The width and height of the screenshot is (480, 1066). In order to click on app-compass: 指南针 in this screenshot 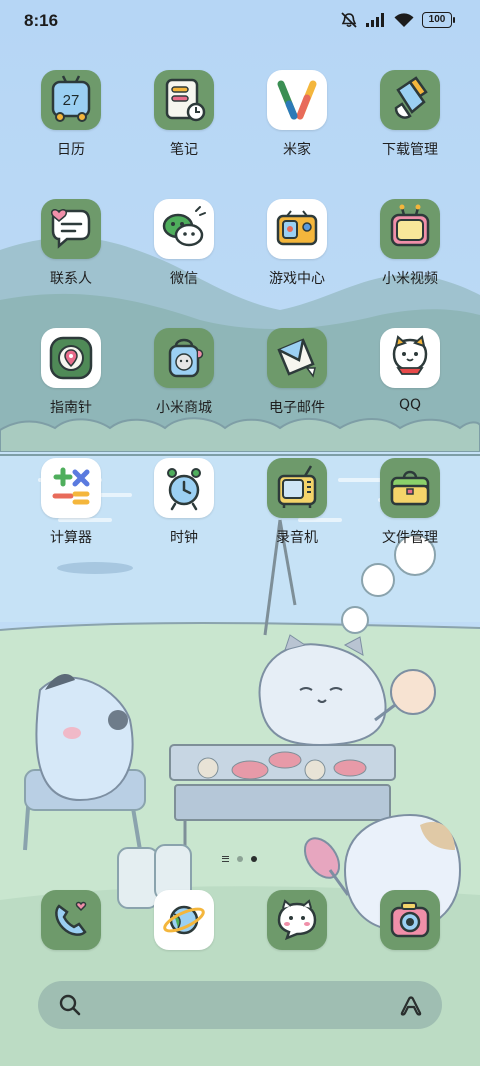, I will do `click(71, 372)`.